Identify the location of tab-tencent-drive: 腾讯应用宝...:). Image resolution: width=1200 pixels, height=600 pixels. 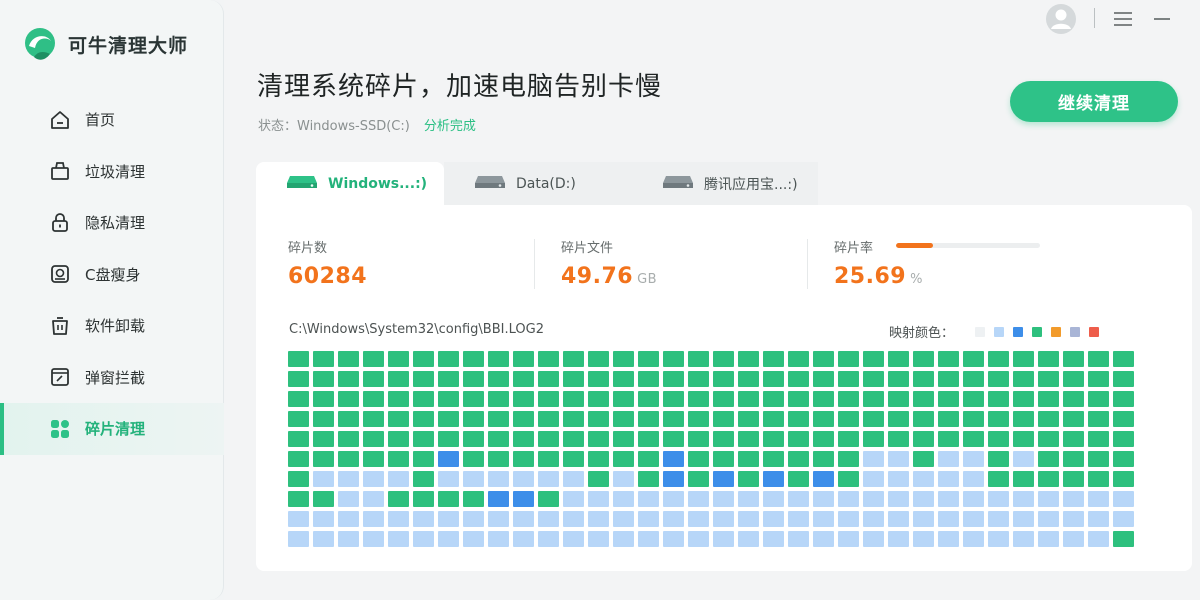
(725, 184).